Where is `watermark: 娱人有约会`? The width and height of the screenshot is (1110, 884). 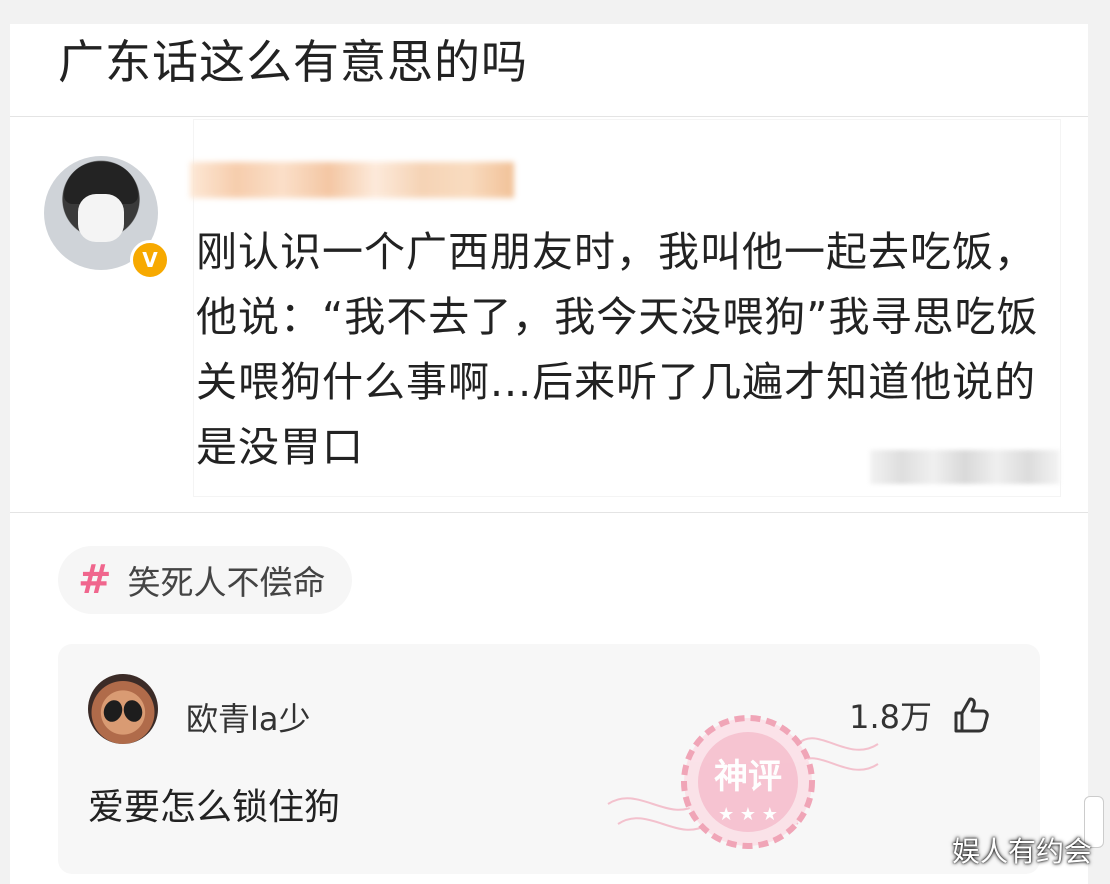
watermark: 娱人有约会 is located at coordinates (1021, 851).